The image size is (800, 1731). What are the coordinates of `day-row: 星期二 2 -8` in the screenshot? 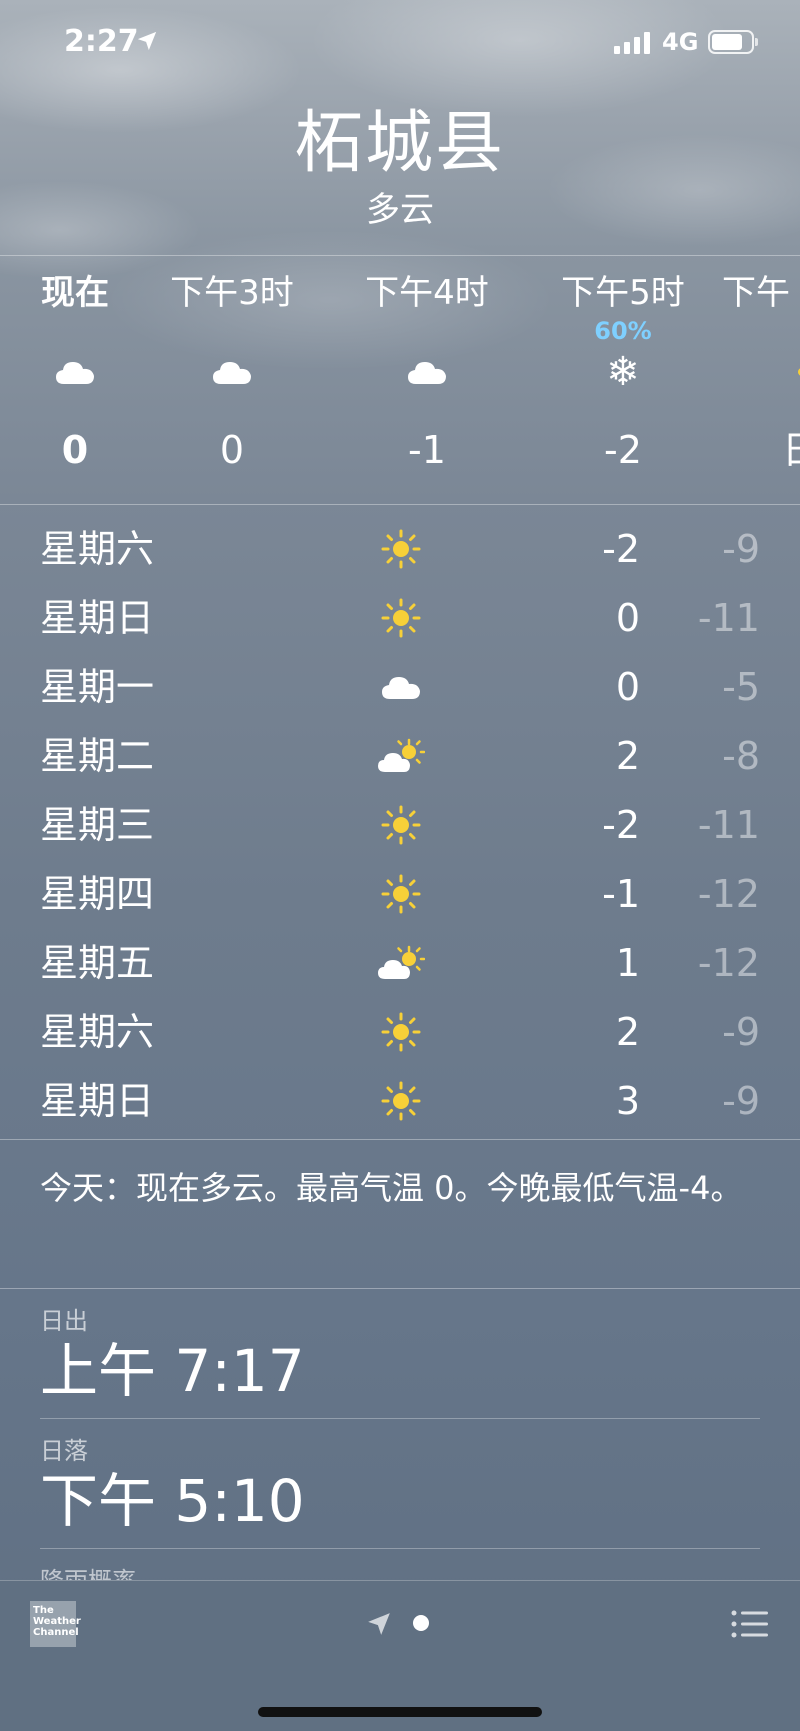 It's located at (400, 756).